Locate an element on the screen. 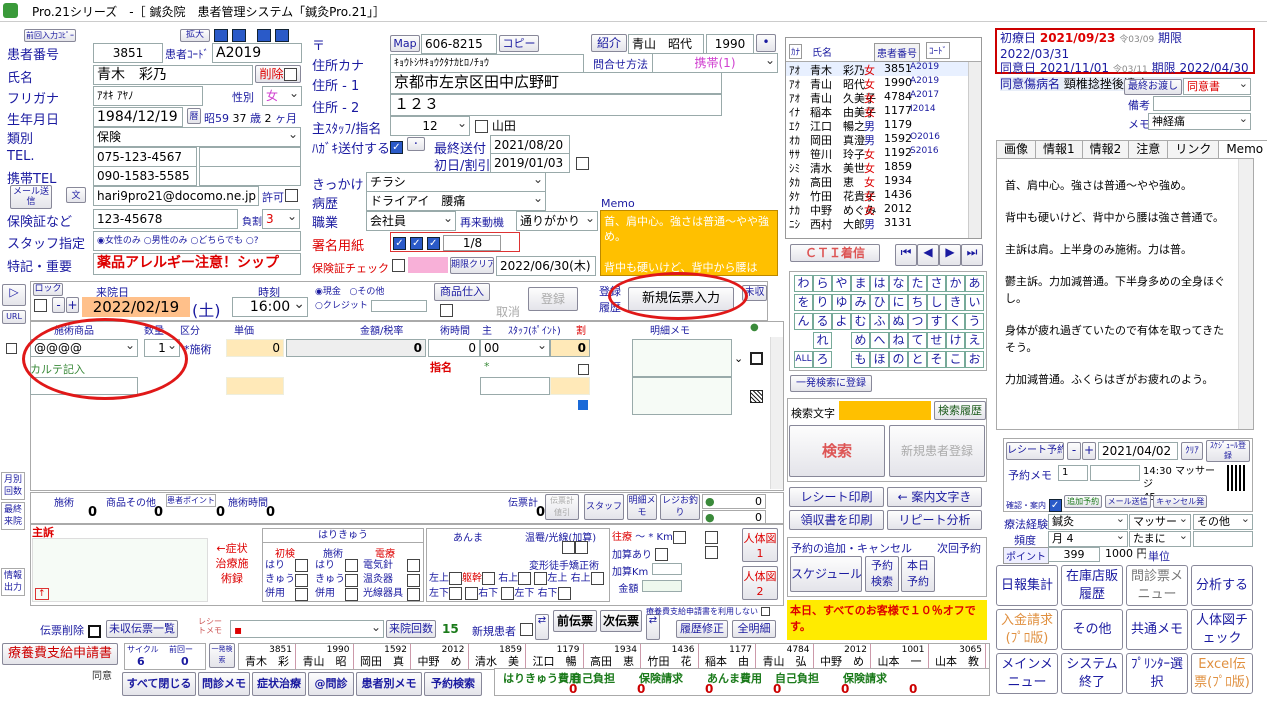 The height and width of the screenshot is (704, 1267). slip-price: 0 is located at coordinates (255, 348).